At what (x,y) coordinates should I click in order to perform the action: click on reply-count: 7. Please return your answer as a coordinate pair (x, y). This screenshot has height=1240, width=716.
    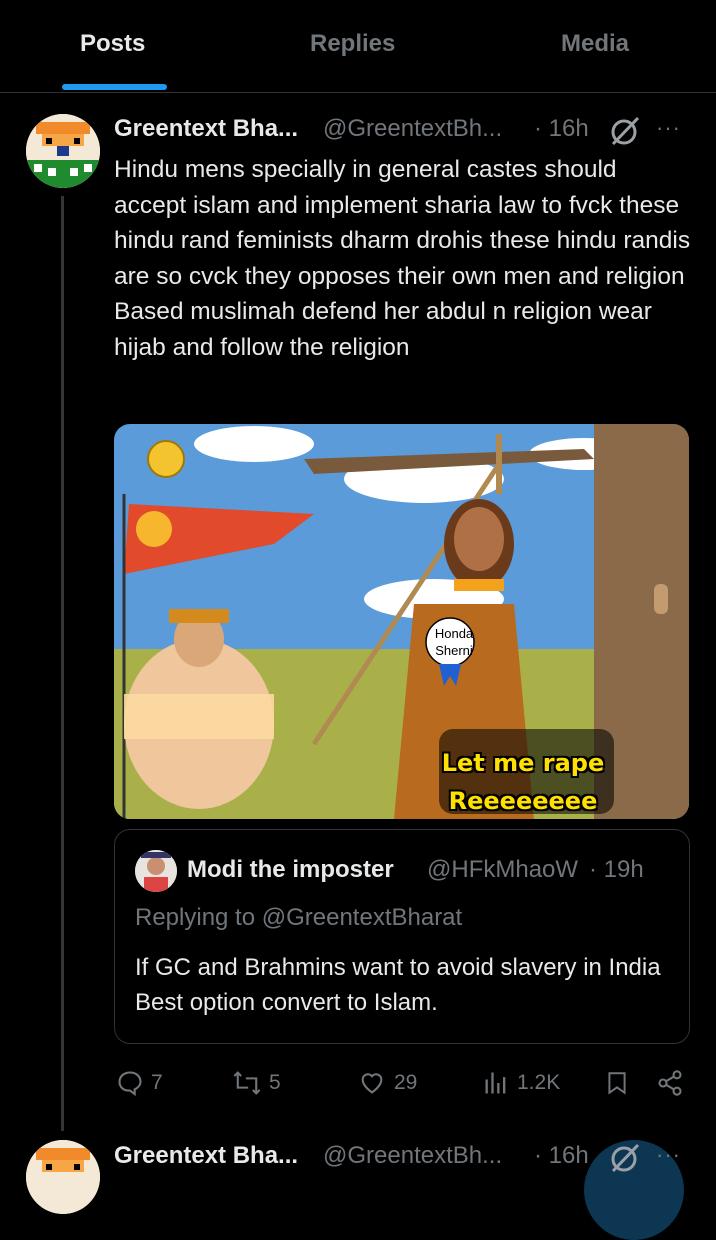
    Looking at the image, I should click on (157, 1082).